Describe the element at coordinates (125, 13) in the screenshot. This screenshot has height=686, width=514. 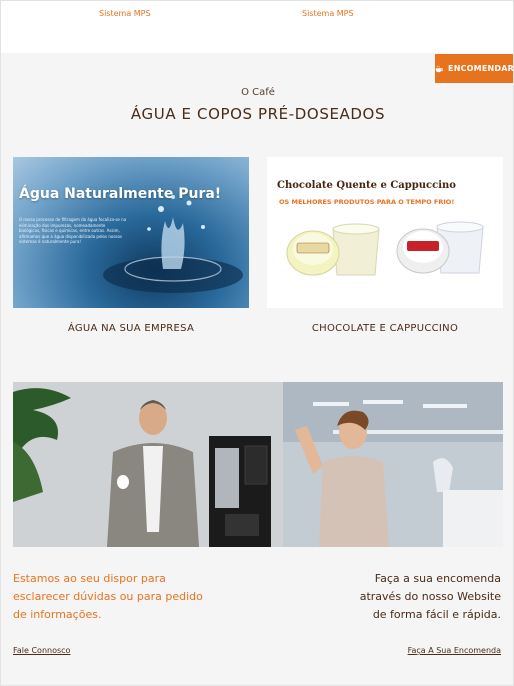
I see `sistema-mps-link-1: Sistema MPS` at that location.